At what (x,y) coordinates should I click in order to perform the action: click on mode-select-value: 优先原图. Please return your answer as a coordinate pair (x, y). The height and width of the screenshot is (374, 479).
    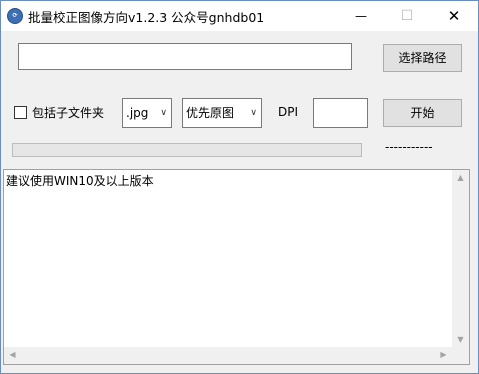
    Looking at the image, I should click on (210, 113).